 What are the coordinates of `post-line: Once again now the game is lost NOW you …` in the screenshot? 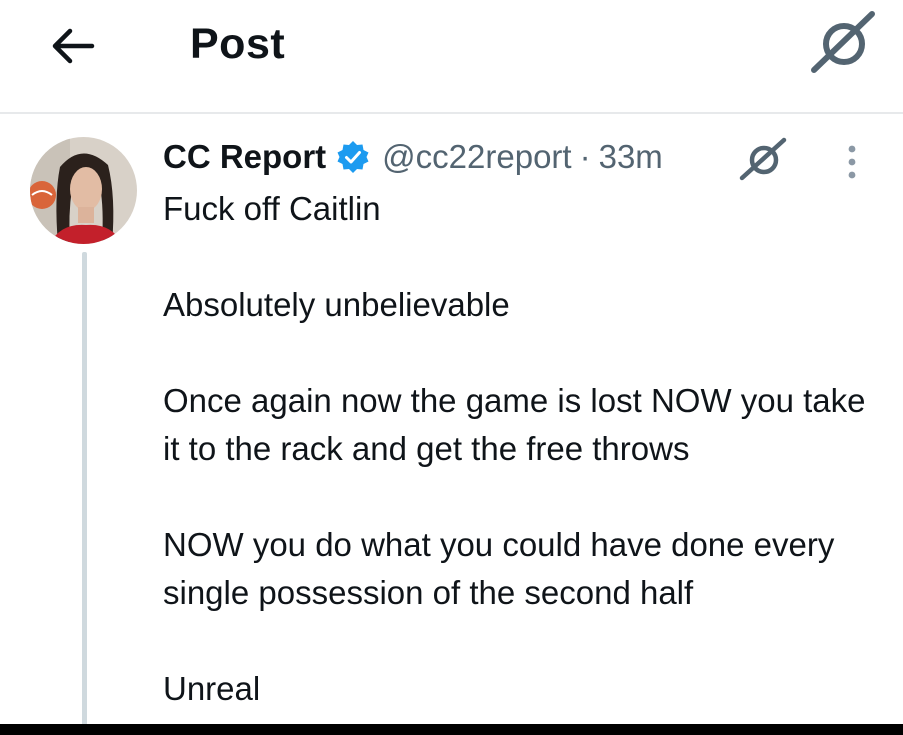 It's located at (514, 424).